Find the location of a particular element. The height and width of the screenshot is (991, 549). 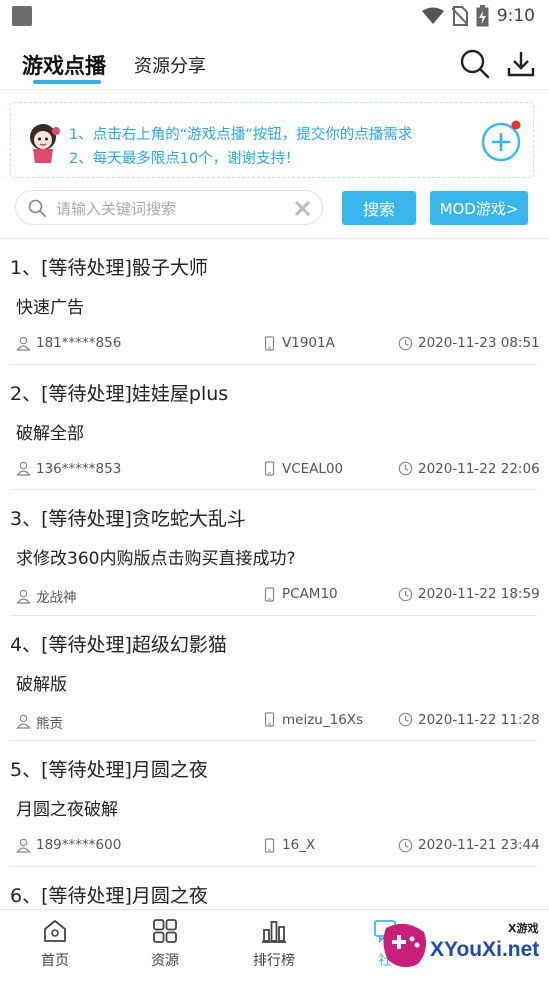

search-row: 搜索 MOD游戏> is located at coordinates (274, 208).